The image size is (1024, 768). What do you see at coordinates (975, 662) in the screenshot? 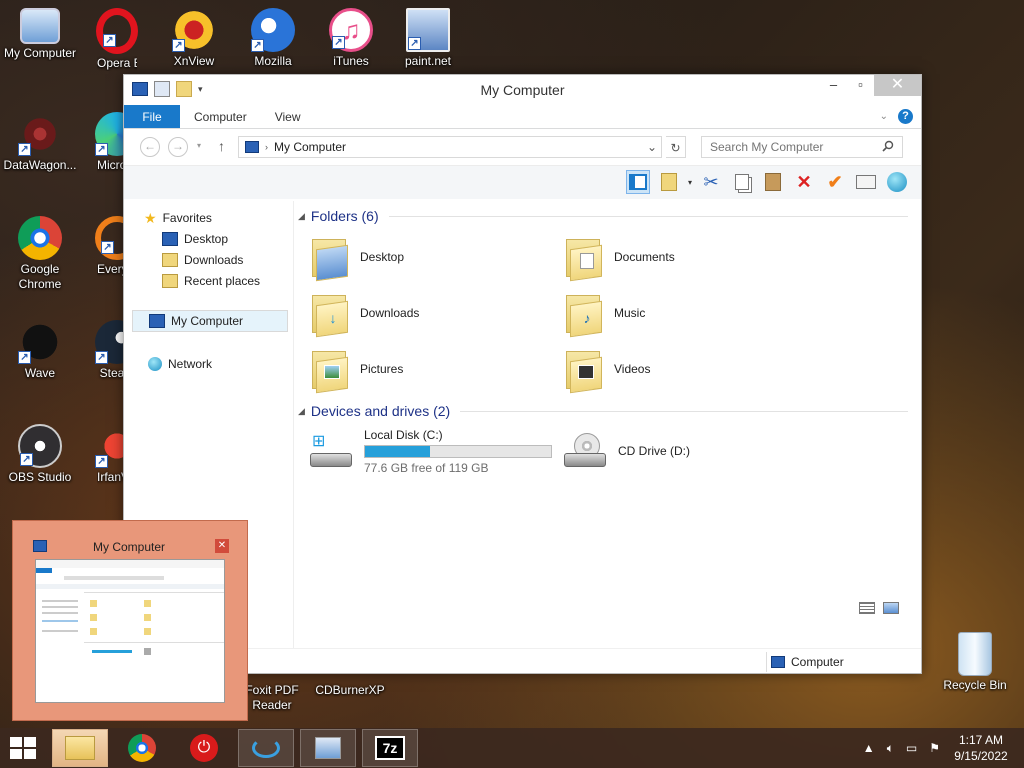
I see `desktop-icon-recycle-bin: Recycle Bin` at bounding box center [975, 662].